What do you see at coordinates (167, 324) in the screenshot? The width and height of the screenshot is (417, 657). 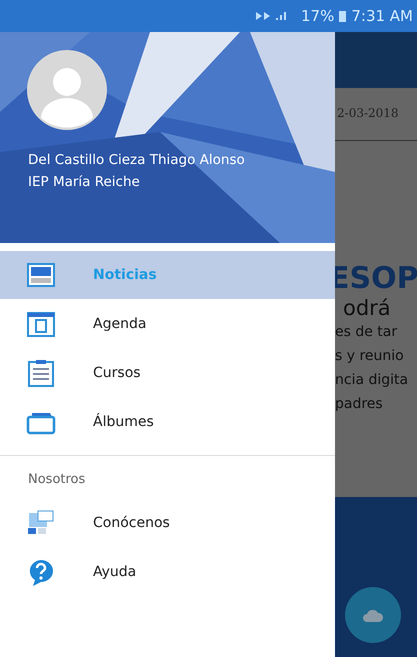 I see `menu-item: Agenda` at bounding box center [167, 324].